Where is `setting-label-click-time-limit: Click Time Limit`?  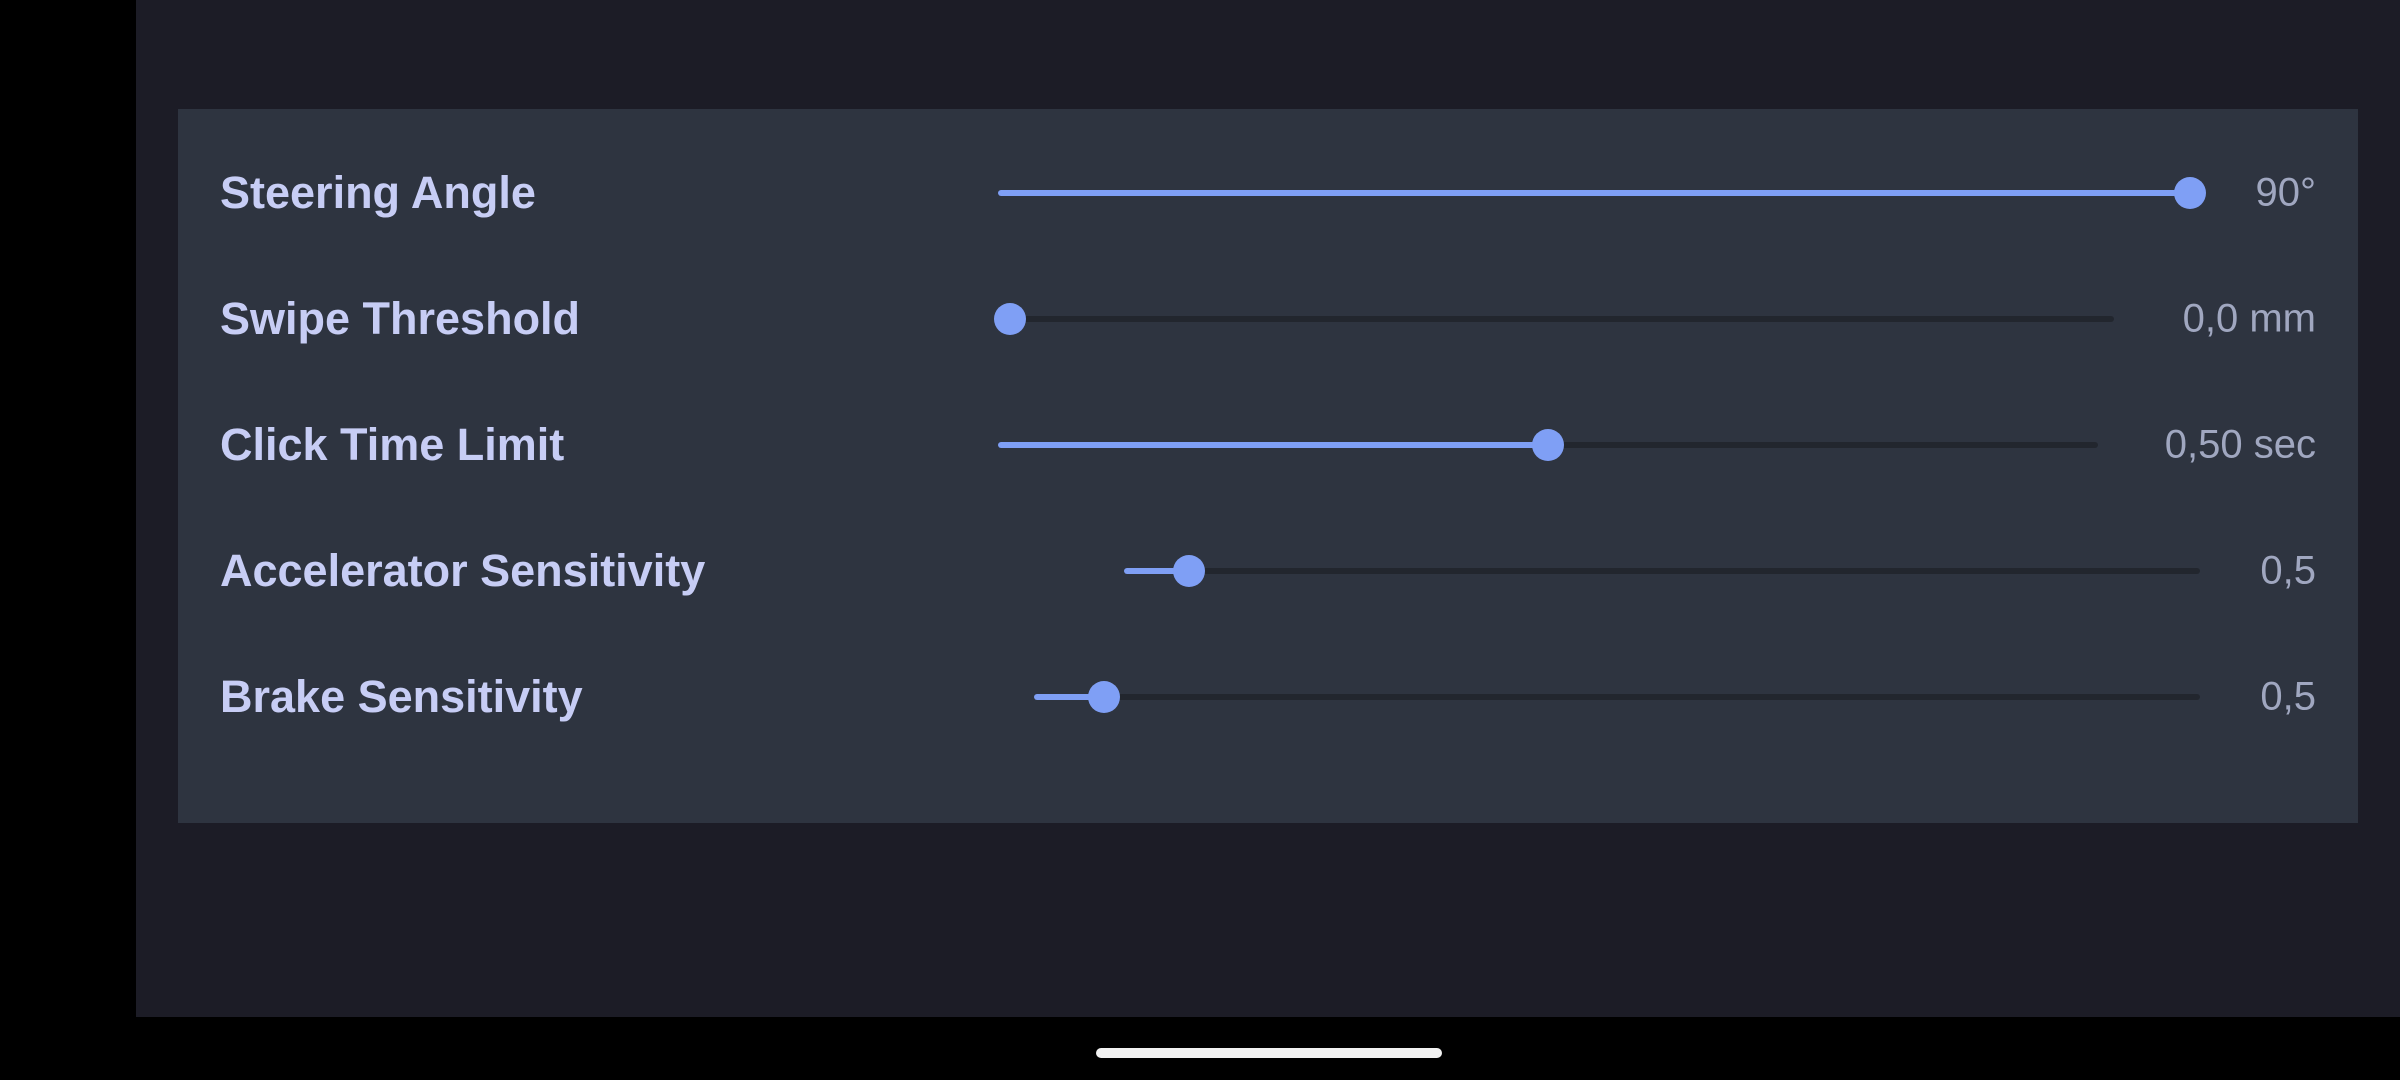 setting-label-click-time-limit: Click Time Limit is located at coordinates (392, 444).